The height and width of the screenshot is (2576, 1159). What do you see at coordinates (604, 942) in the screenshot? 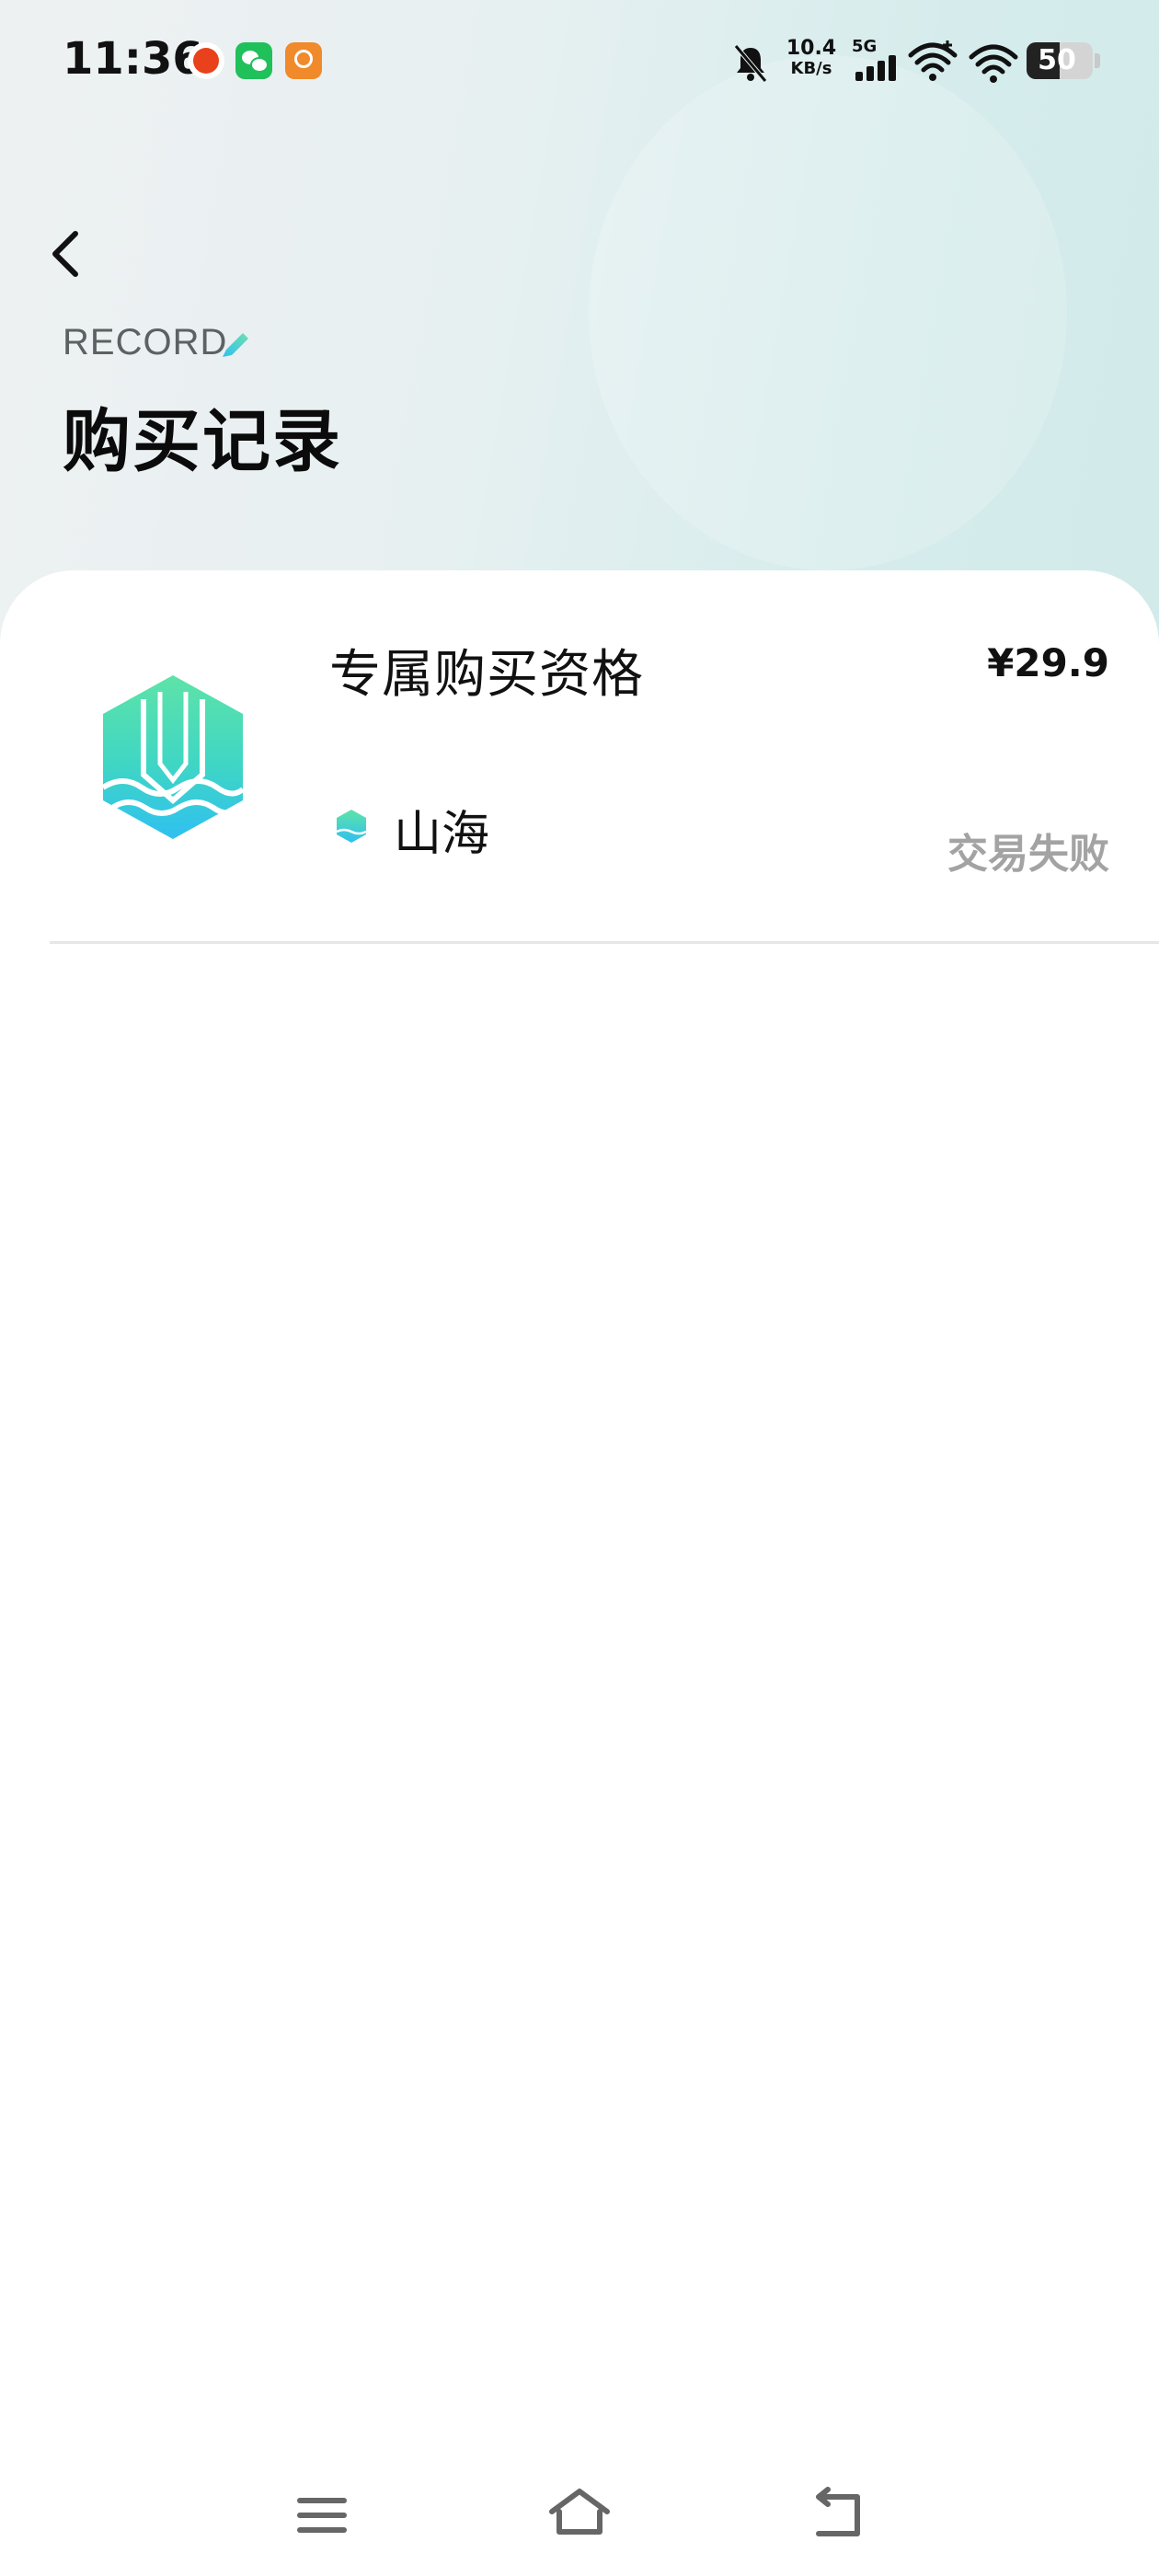
I see `divider` at bounding box center [604, 942].